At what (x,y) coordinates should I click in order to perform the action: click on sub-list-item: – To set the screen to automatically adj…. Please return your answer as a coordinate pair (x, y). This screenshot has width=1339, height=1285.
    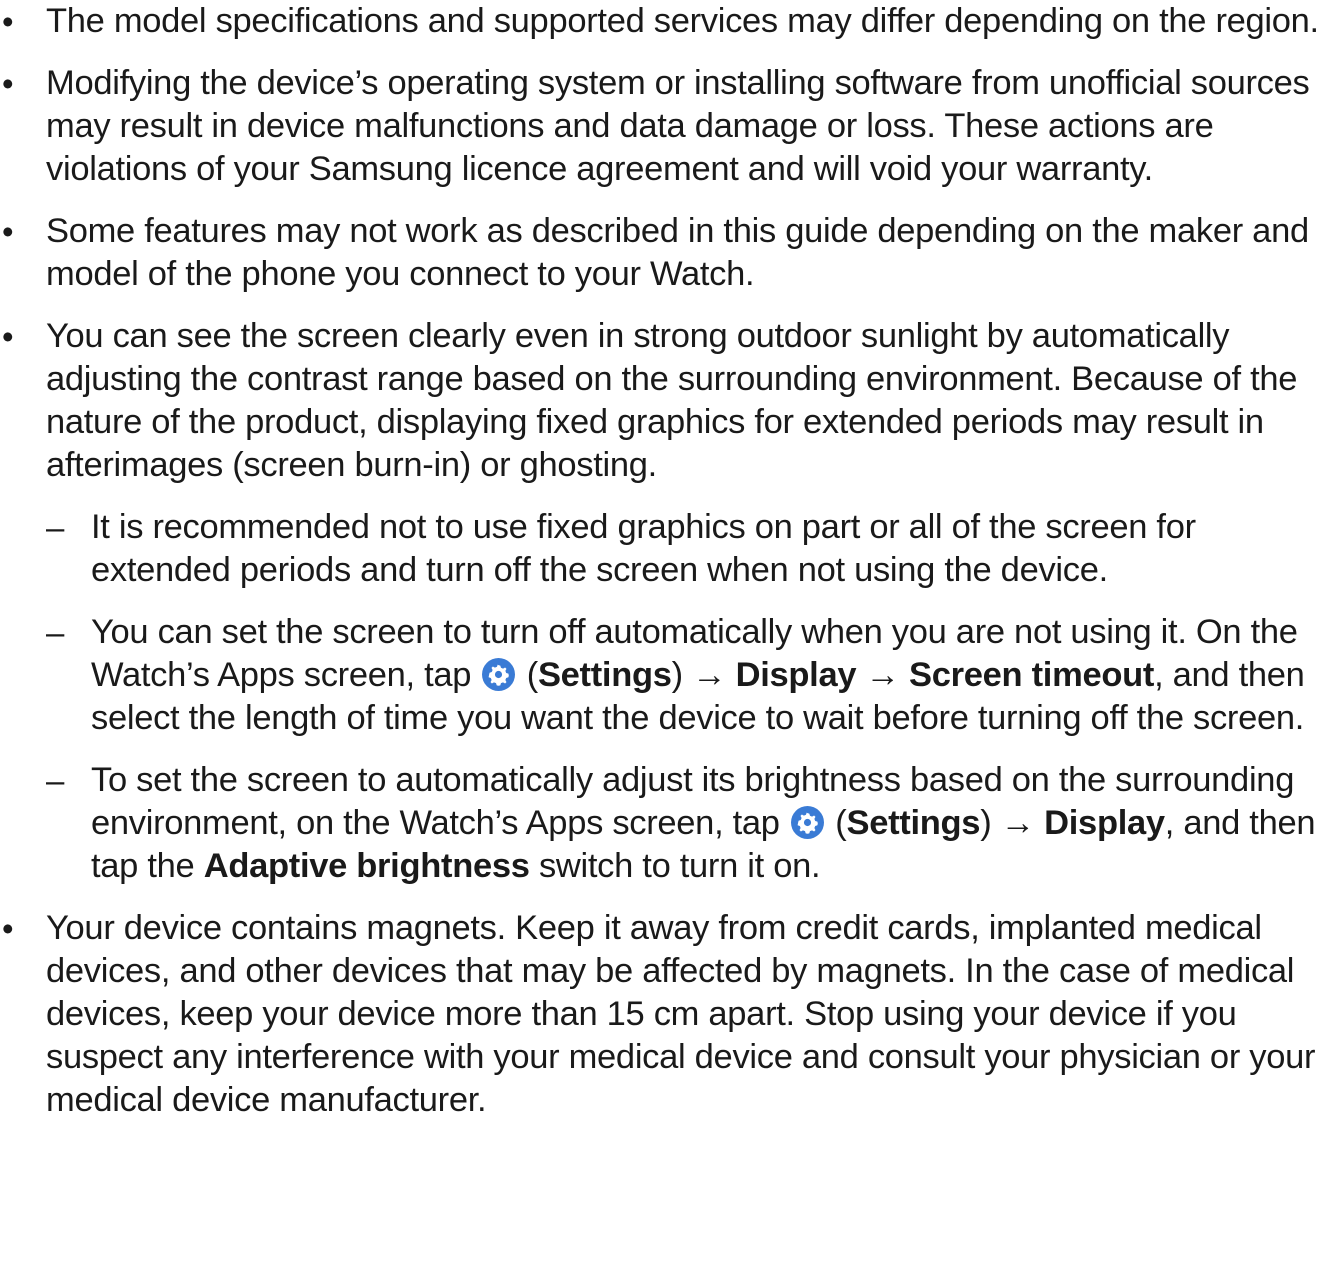
    Looking at the image, I should click on (669, 823).